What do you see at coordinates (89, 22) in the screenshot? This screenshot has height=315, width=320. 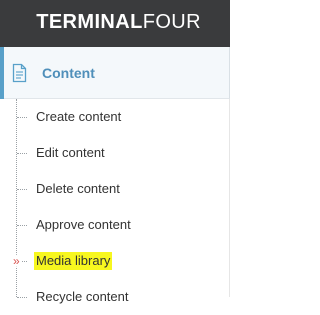 I see `logo-text-bold: TERMINAL` at bounding box center [89, 22].